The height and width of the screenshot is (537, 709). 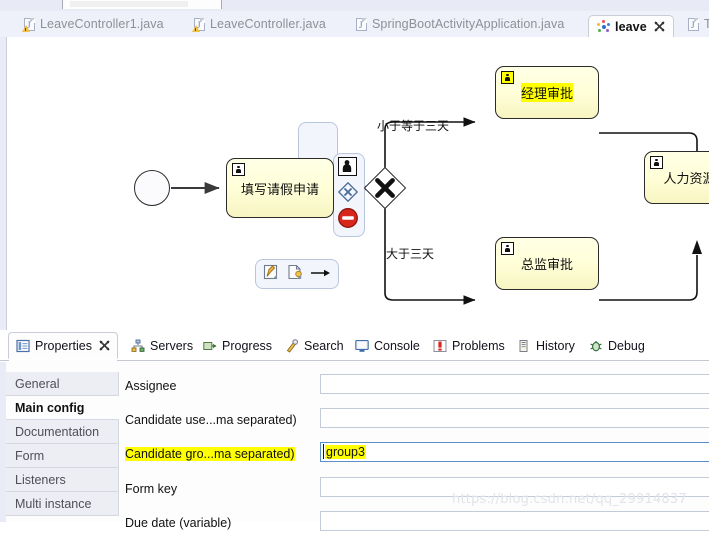 I want to click on end-error-icon, so click(x=348, y=218).